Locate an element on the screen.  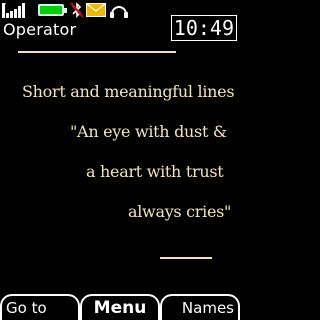
quote-bottom-rule is located at coordinates (186, 258).